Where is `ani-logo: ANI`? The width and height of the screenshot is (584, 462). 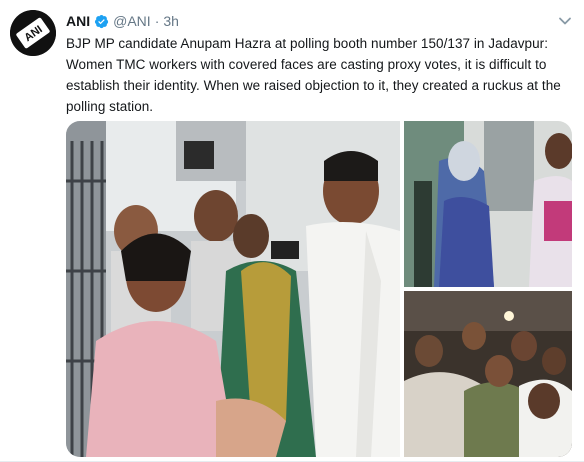 ani-logo: ANI is located at coordinates (33, 33).